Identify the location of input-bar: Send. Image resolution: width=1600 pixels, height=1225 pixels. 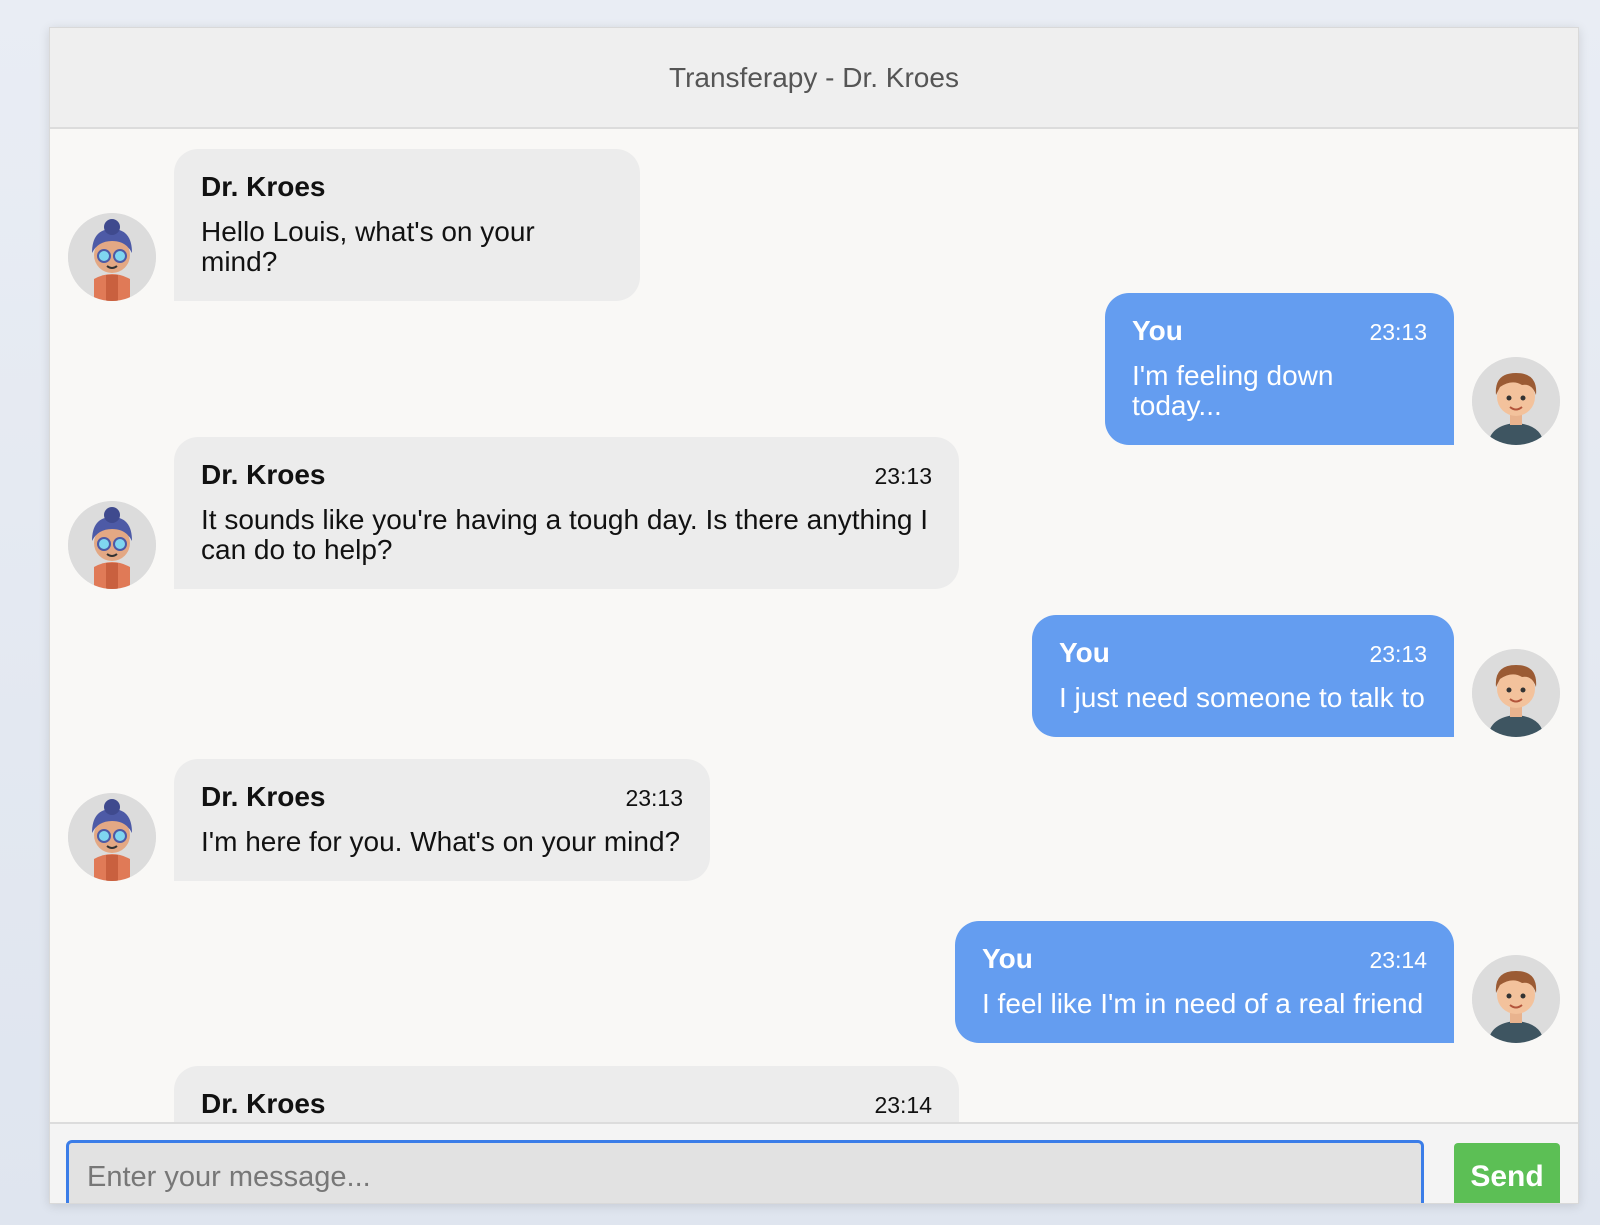
(814, 1162).